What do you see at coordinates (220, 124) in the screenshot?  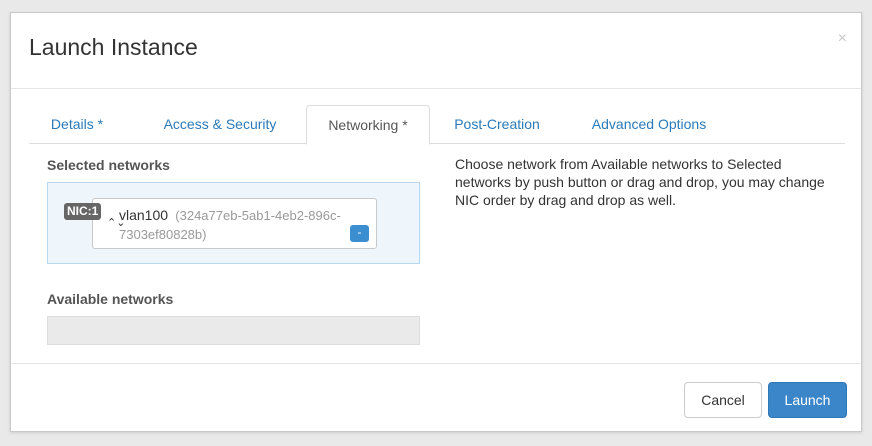 I see `tab-access-security: Access & Security` at bounding box center [220, 124].